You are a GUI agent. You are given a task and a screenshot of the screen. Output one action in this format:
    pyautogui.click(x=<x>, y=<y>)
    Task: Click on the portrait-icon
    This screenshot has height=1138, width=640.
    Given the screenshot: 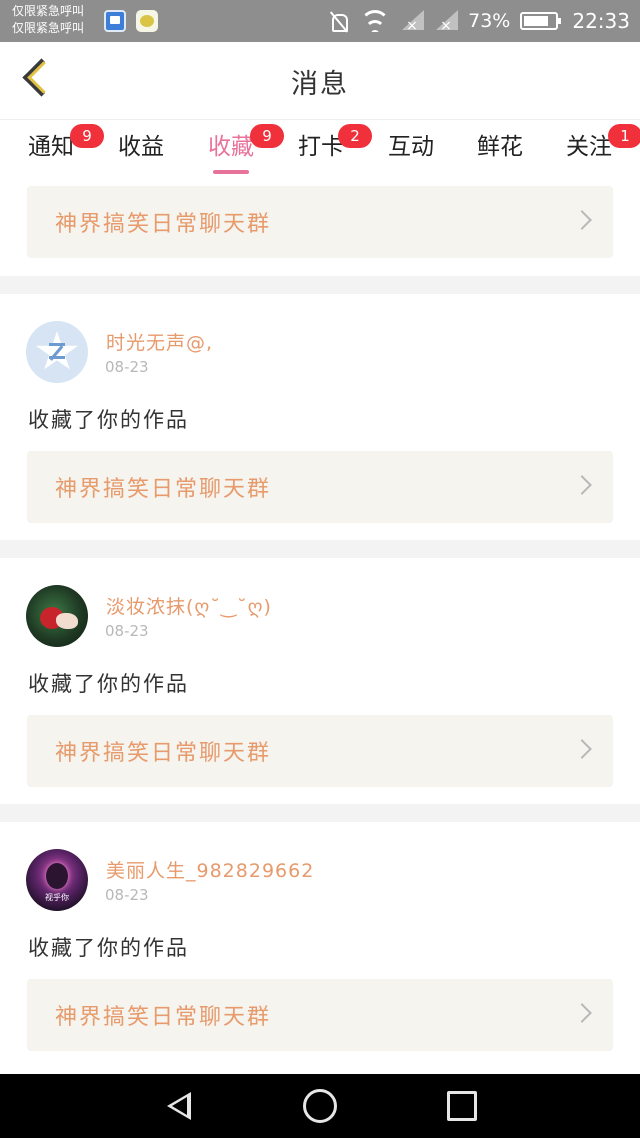 What is the action you would take?
    pyautogui.click(x=57, y=876)
    